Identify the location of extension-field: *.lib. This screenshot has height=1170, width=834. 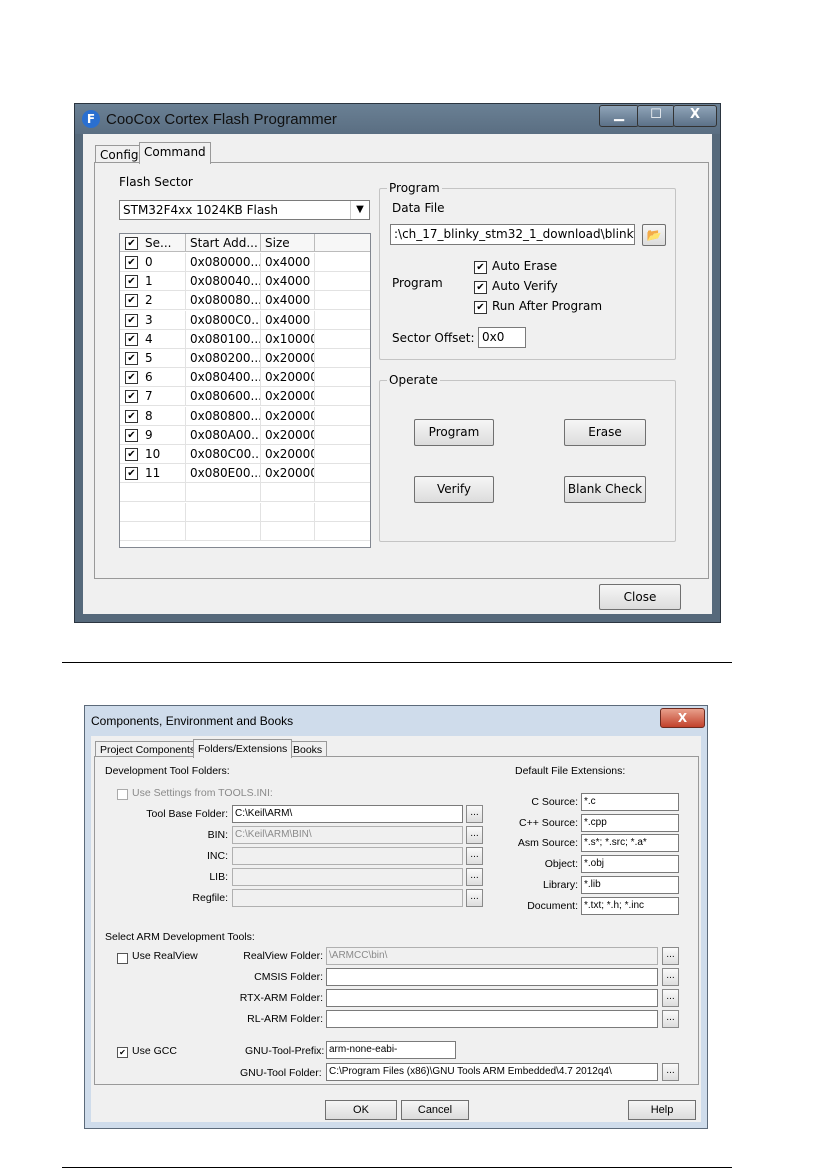
(630, 884).